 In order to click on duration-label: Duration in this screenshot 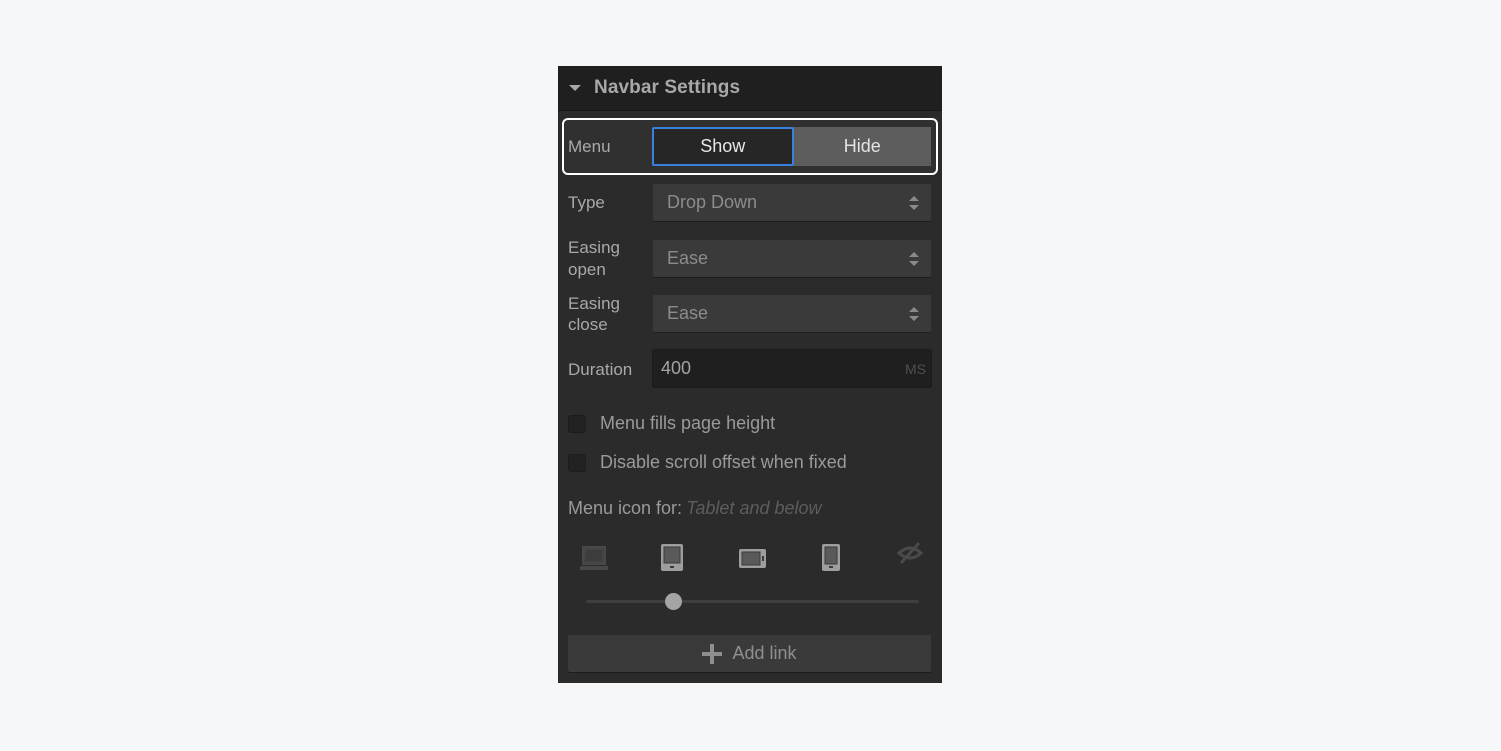, I will do `click(600, 369)`.